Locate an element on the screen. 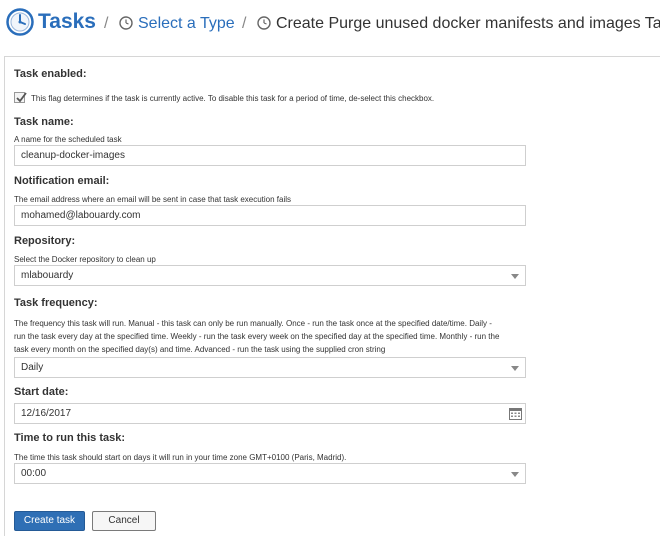 Image resolution: width=660 pixels, height=536 pixels. breadcrumb-tasks-link: Tasks is located at coordinates (67, 22).